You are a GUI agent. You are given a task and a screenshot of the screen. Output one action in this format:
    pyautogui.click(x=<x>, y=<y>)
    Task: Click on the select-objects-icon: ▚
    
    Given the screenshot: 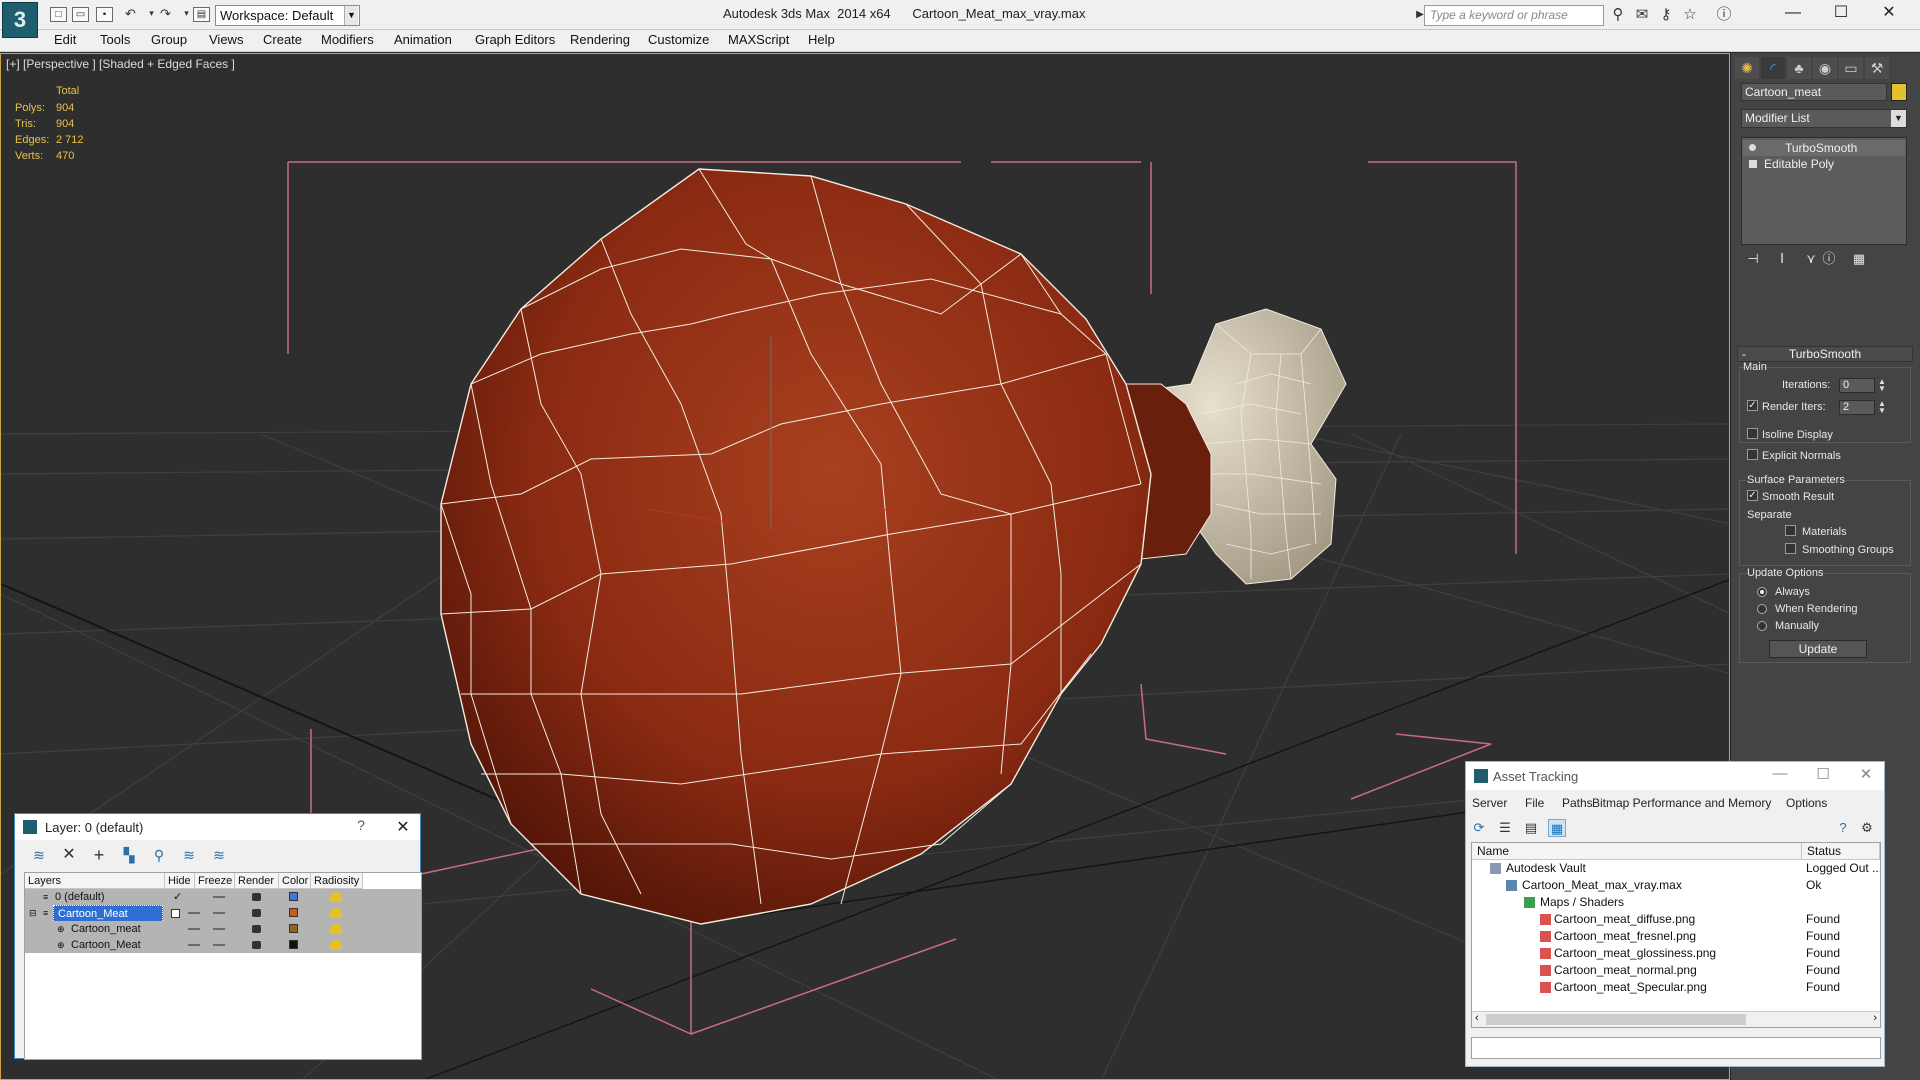 What is the action you would take?
    pyautogui.click(x=129, y=855)
    